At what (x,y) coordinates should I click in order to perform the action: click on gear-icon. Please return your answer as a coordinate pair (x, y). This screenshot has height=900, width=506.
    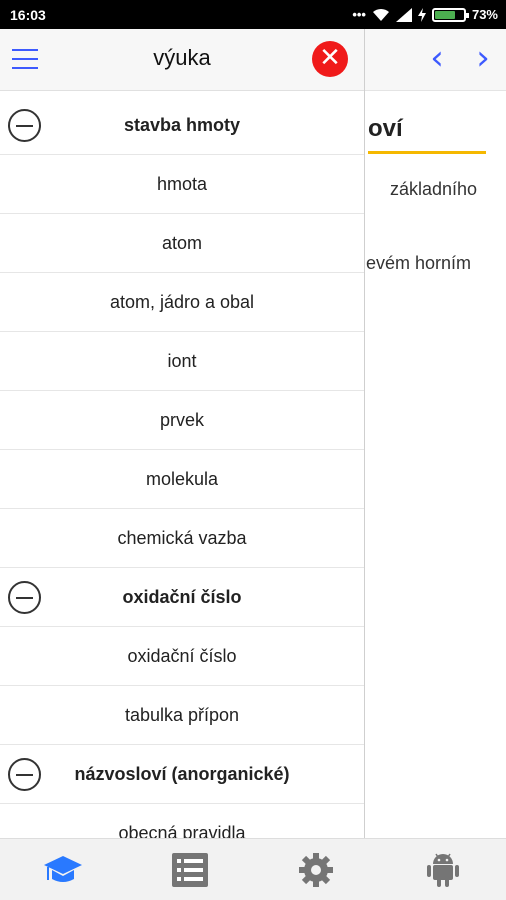
    Looking at the image, I should click on (316, 869).